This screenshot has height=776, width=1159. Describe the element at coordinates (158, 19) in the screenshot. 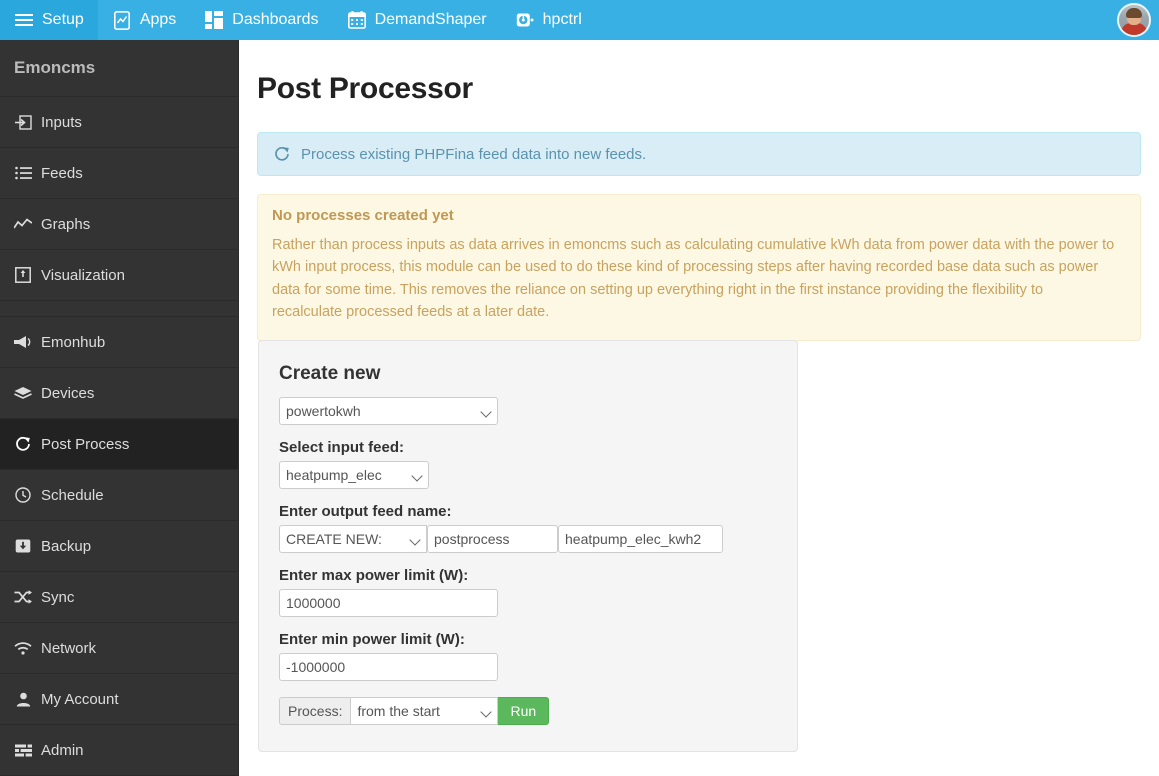

I see `nav-label-apps: Apps` at that location.